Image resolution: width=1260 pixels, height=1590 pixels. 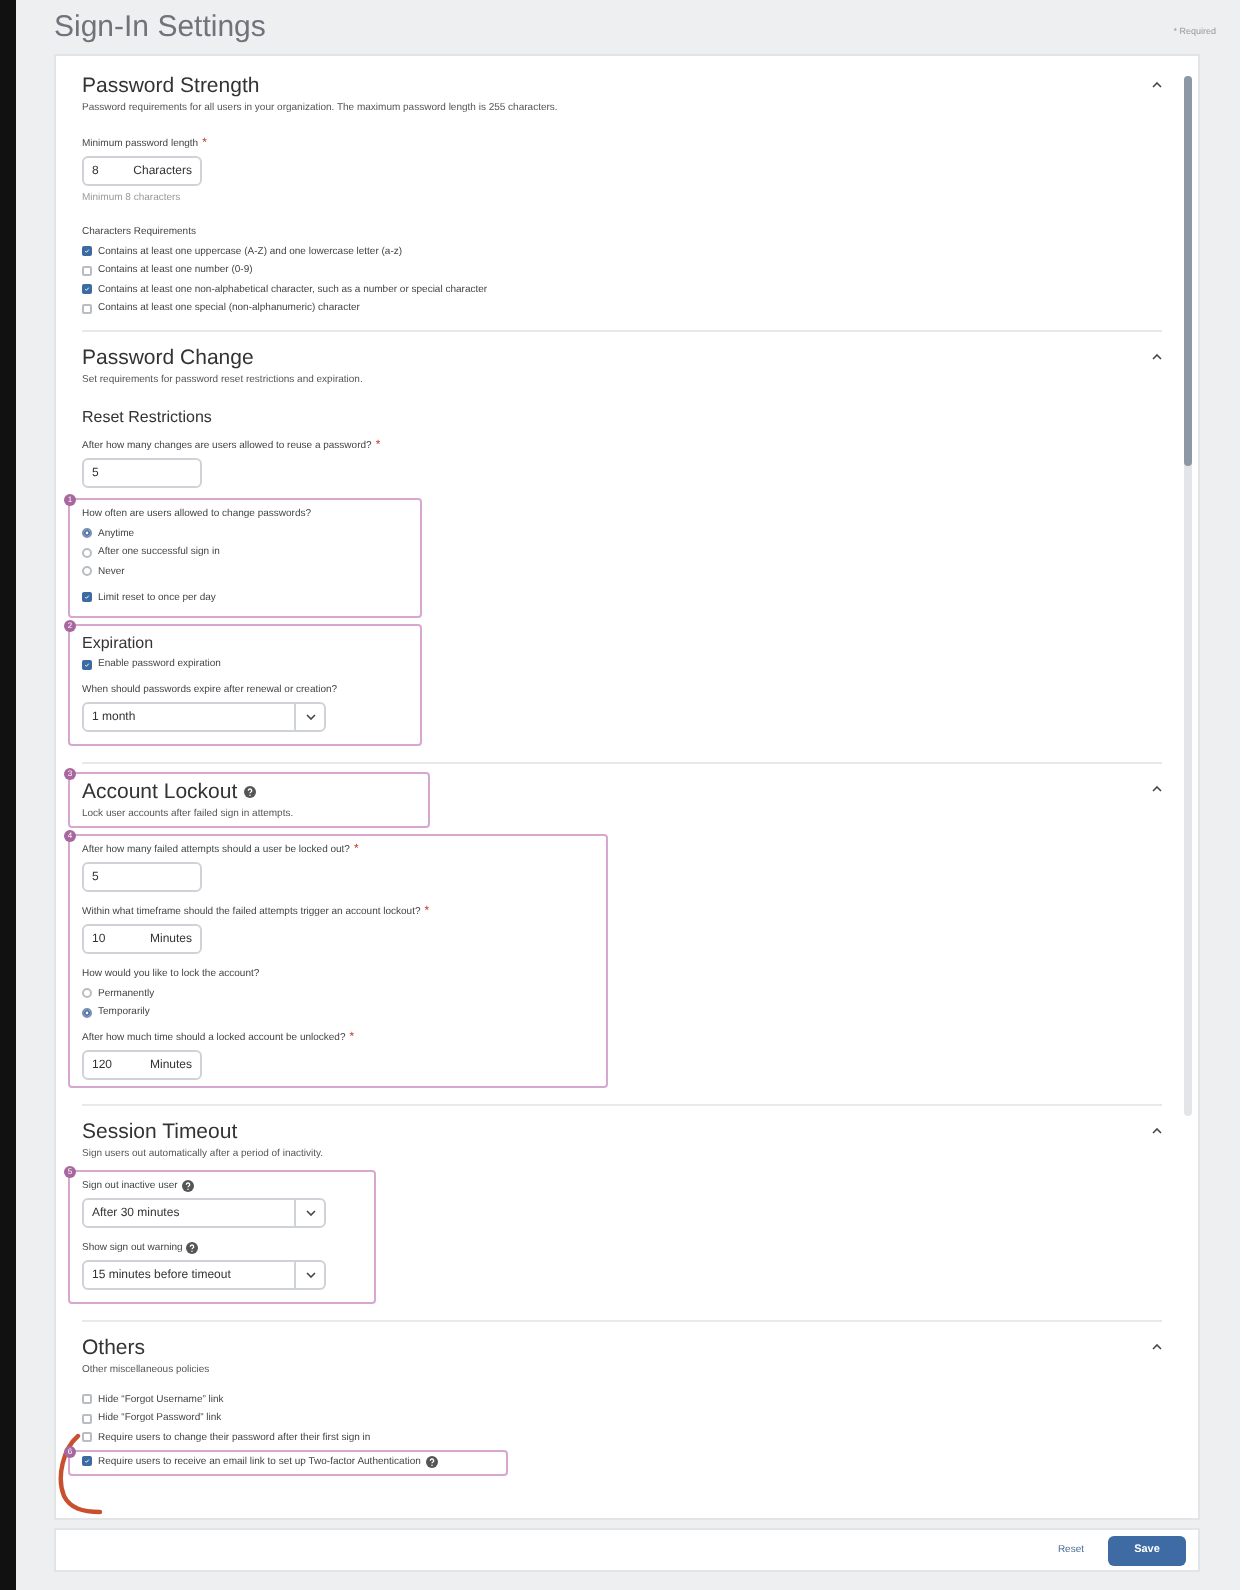 What do you see at coordinates (1188, 596) in the screenshot?
I see `scrollbar` at bounding box center [1188, 596].